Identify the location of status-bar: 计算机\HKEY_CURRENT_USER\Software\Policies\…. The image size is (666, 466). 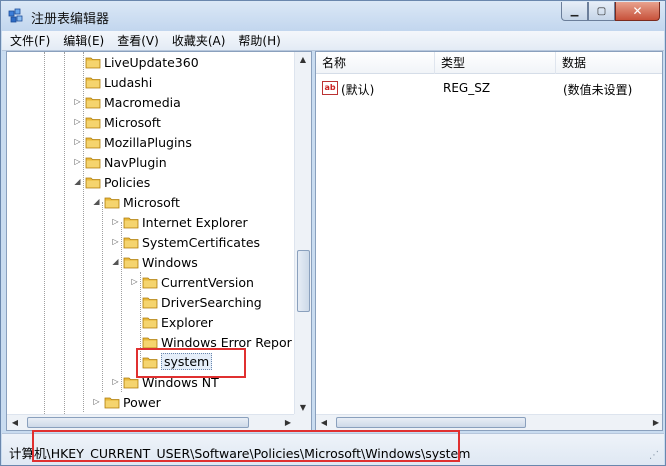
(333, 449).